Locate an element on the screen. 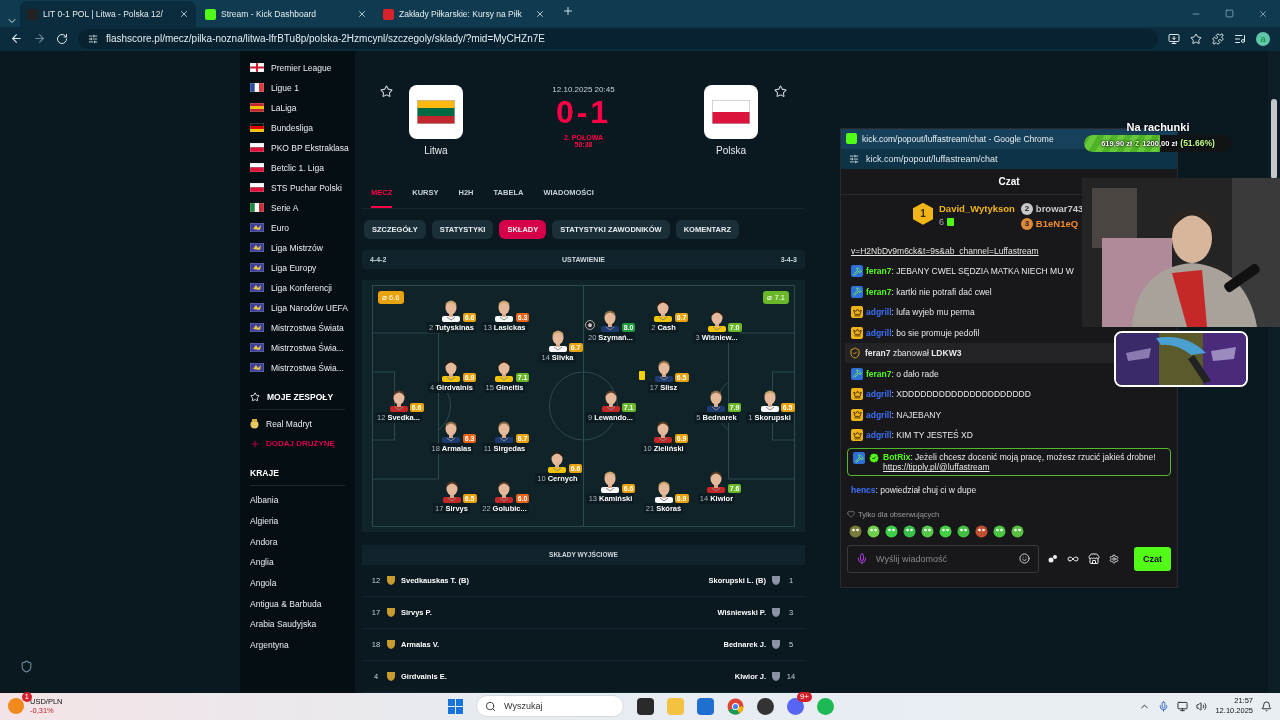  maximize-icon is located at coordinates (1229, 14).